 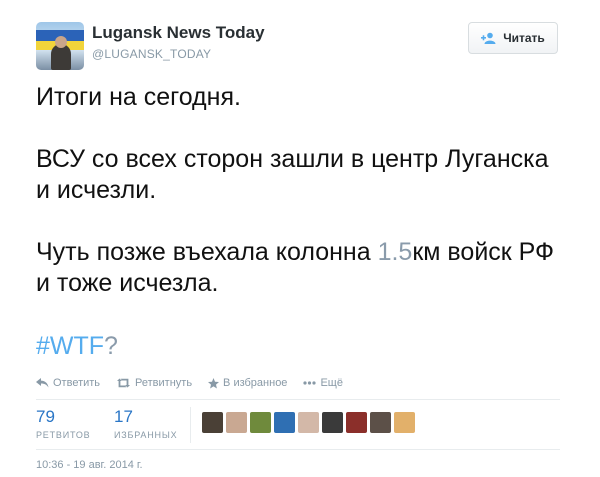 I want to click on favorite-count-label: ИЗБРАННЫХ, so click(x=146, y=435).